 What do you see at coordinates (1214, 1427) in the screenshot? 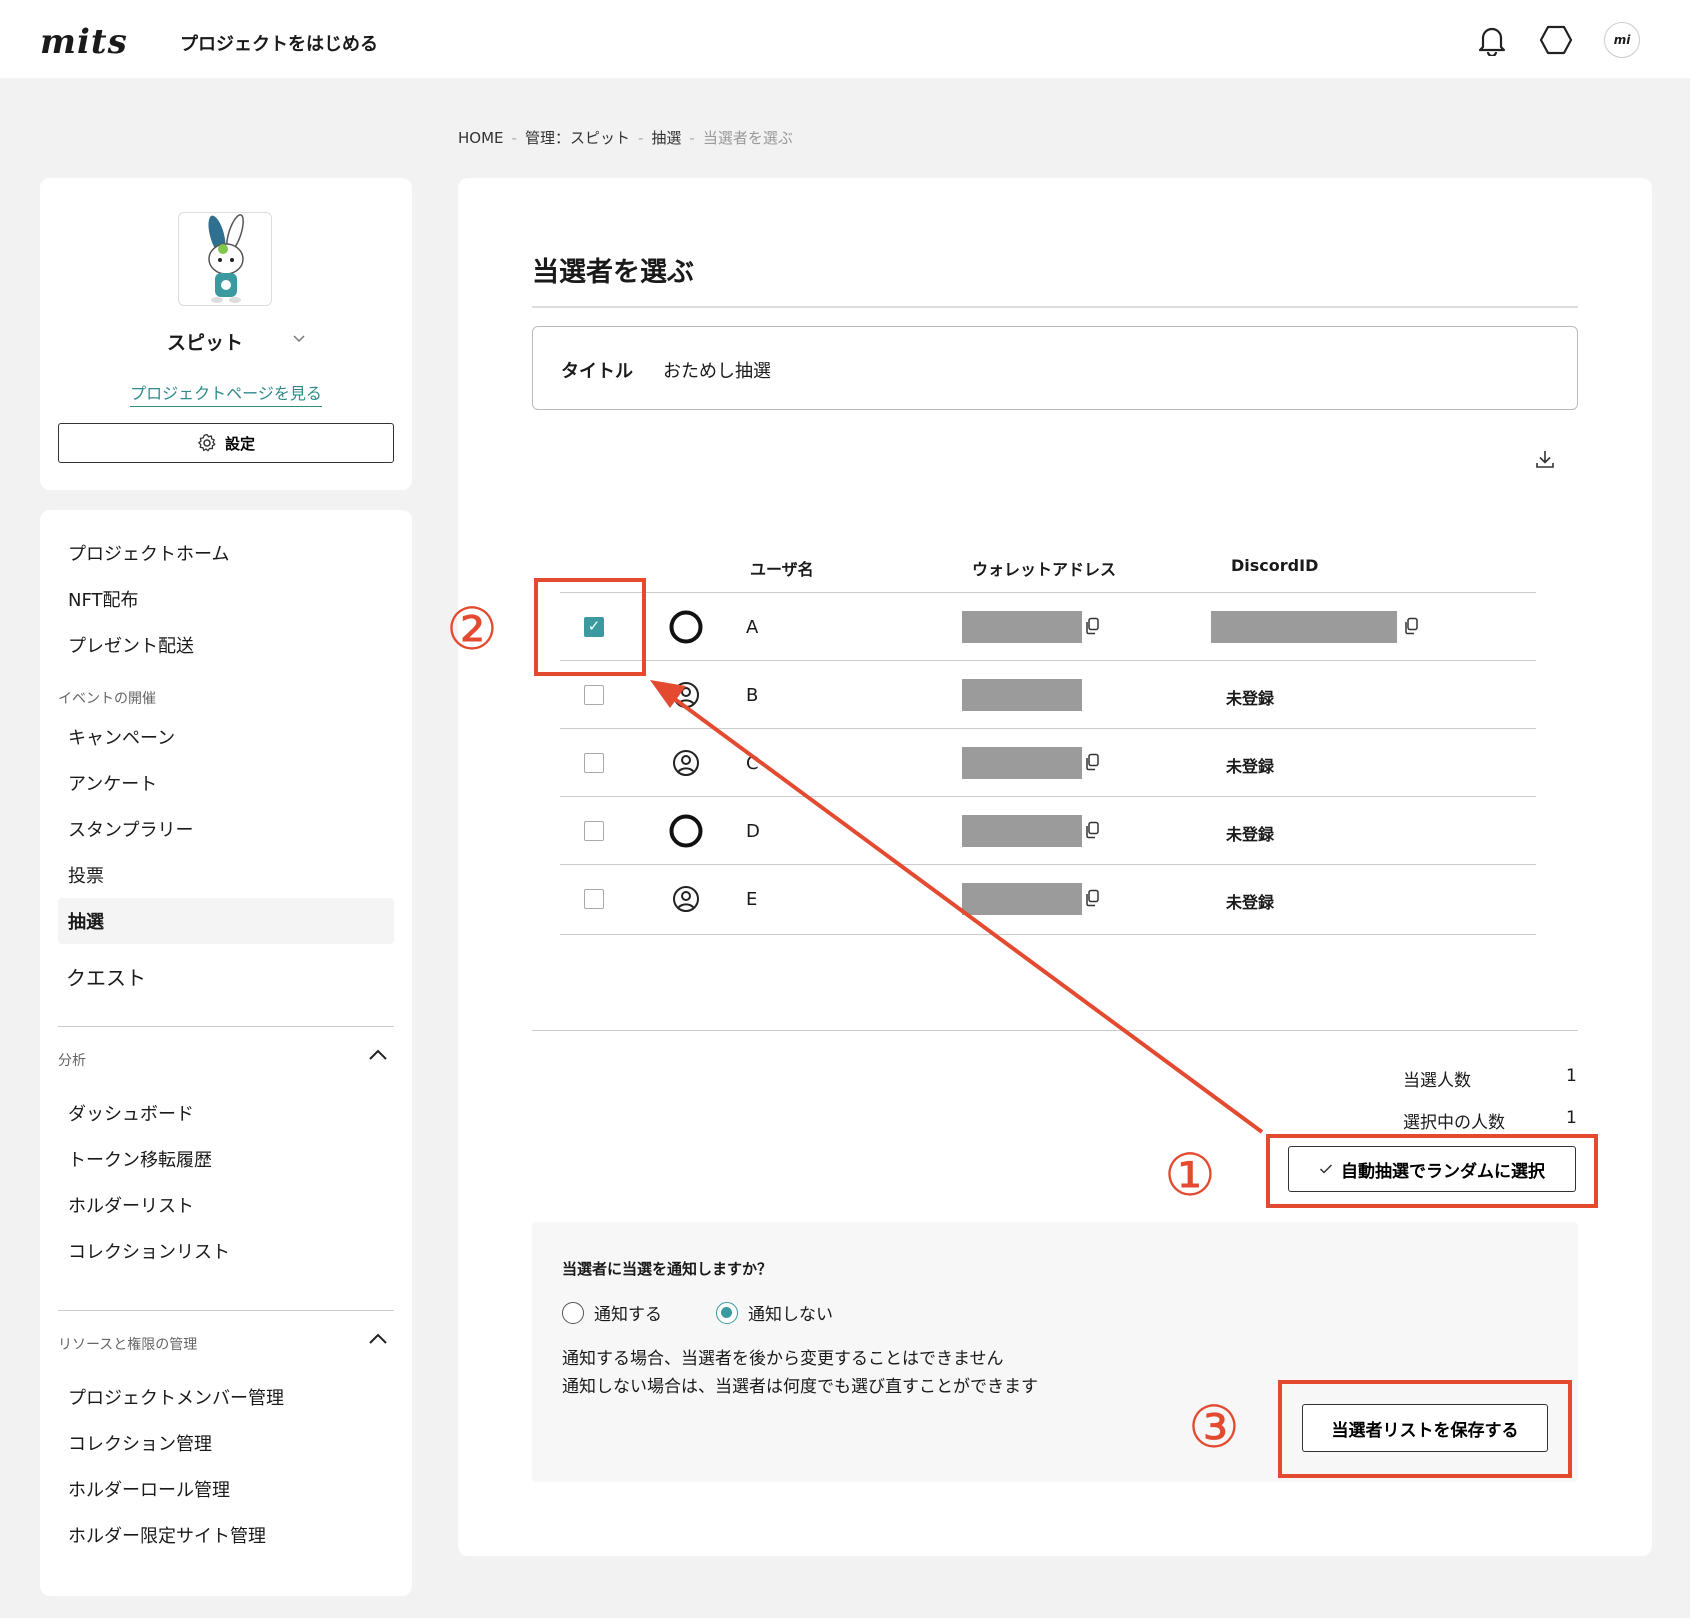
I see `annotation-number-3: ③` at bounding box center [1214, 1427].